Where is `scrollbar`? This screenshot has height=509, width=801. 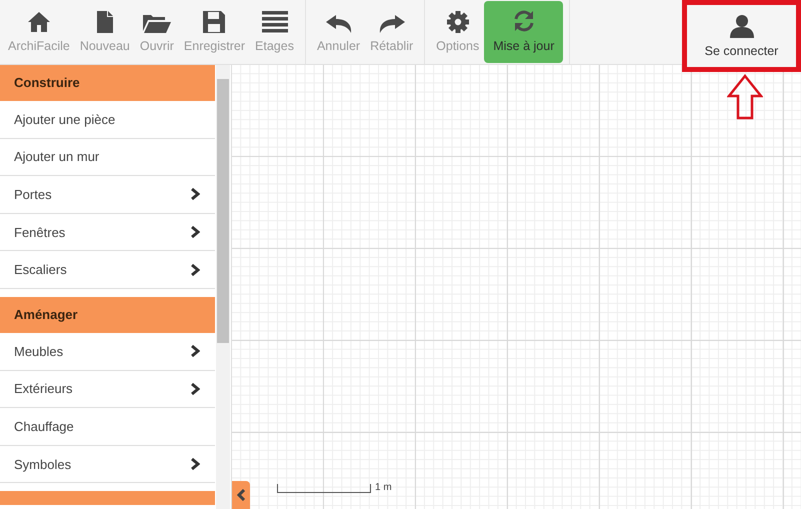
scrollbar is located at coordinates (223, 287).